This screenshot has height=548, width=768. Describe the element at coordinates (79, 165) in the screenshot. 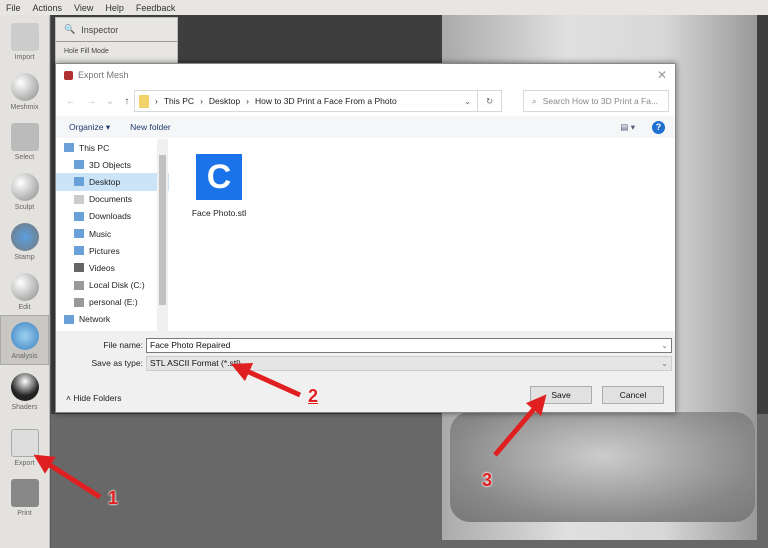

I see `cube-icon` at that location.